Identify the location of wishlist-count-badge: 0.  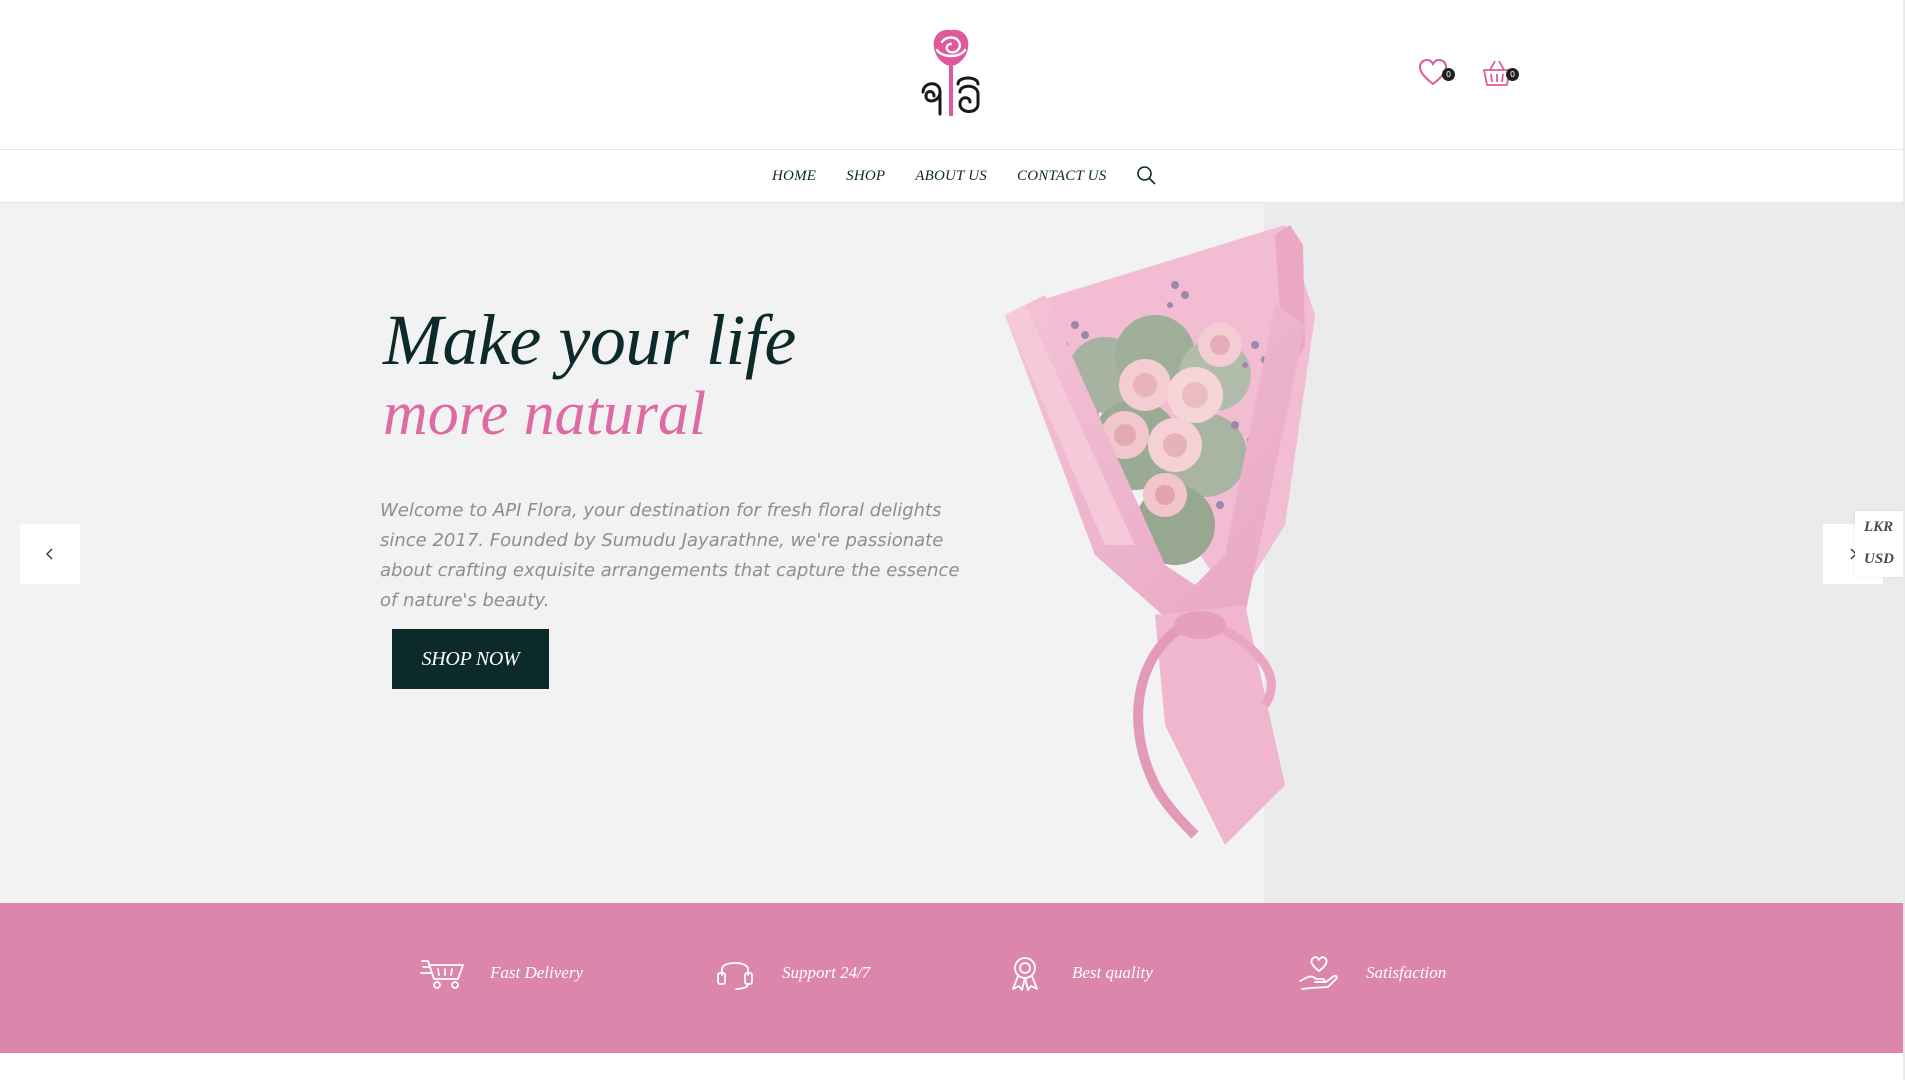
(1448, 74).